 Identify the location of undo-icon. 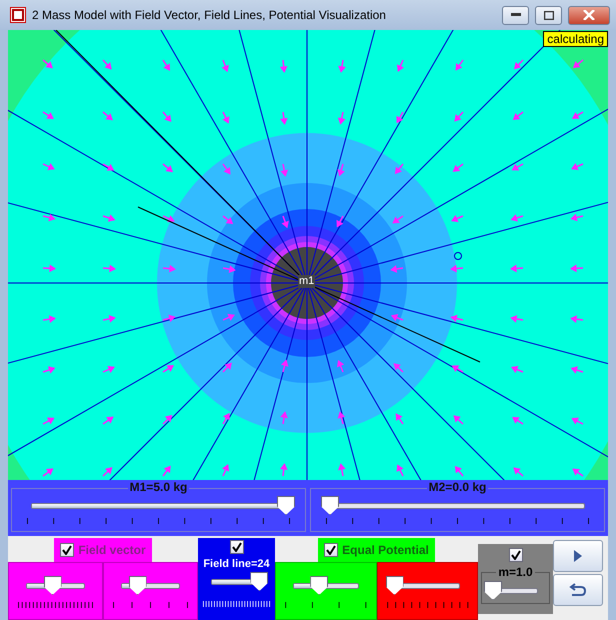
(578, 590).